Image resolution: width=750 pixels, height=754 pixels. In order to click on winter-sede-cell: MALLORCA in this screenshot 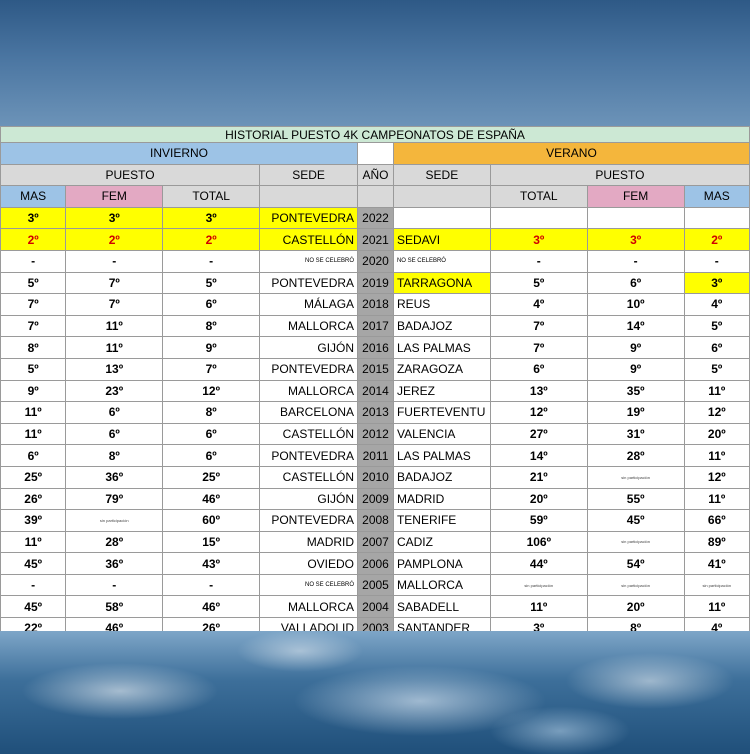, I will do `click(309, 607)`.